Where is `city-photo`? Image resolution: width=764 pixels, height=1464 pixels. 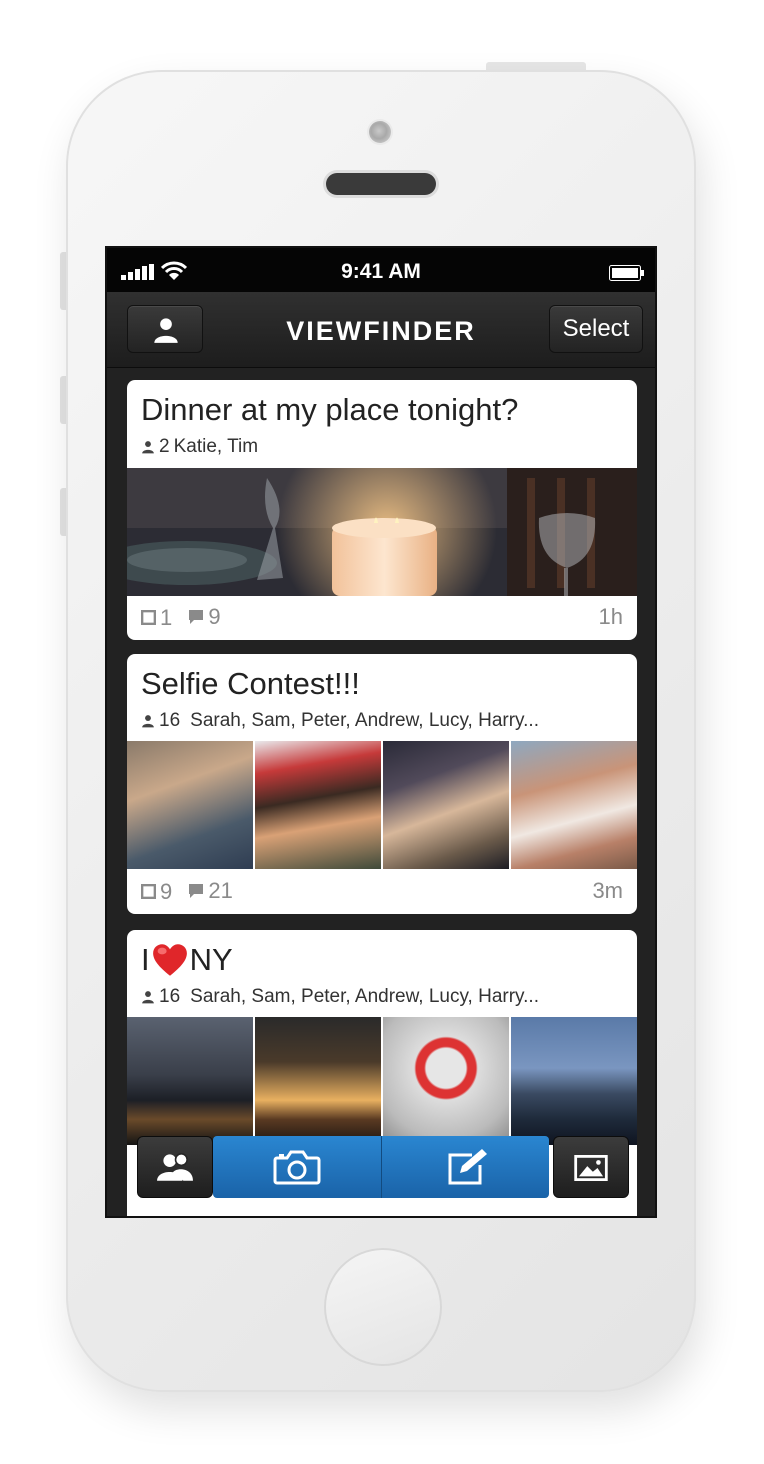
city-photo is located at coordinates (190, 1081).